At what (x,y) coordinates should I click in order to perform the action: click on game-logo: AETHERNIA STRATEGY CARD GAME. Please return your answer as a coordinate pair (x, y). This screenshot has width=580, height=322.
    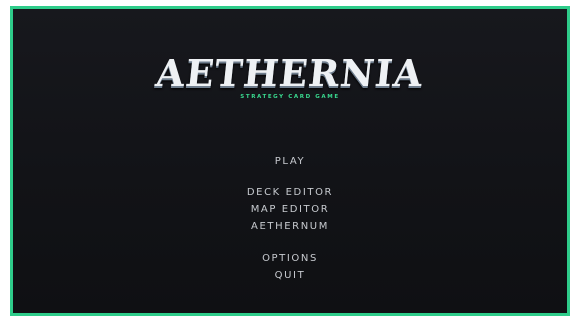
    Looking at the image, I should click on (290, 76).